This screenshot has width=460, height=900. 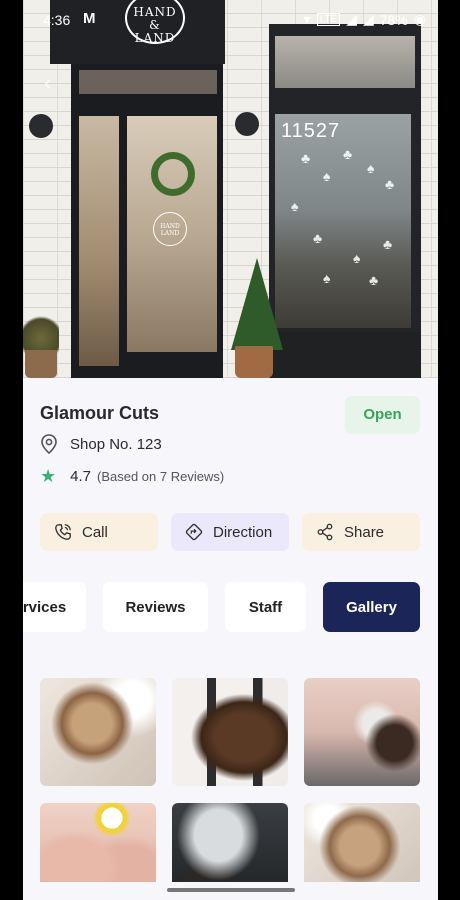 What do you see at coordinates (307, 19) in the screenshot?
I see `wifi-icon: ▾` at bounding box center [307, 19].